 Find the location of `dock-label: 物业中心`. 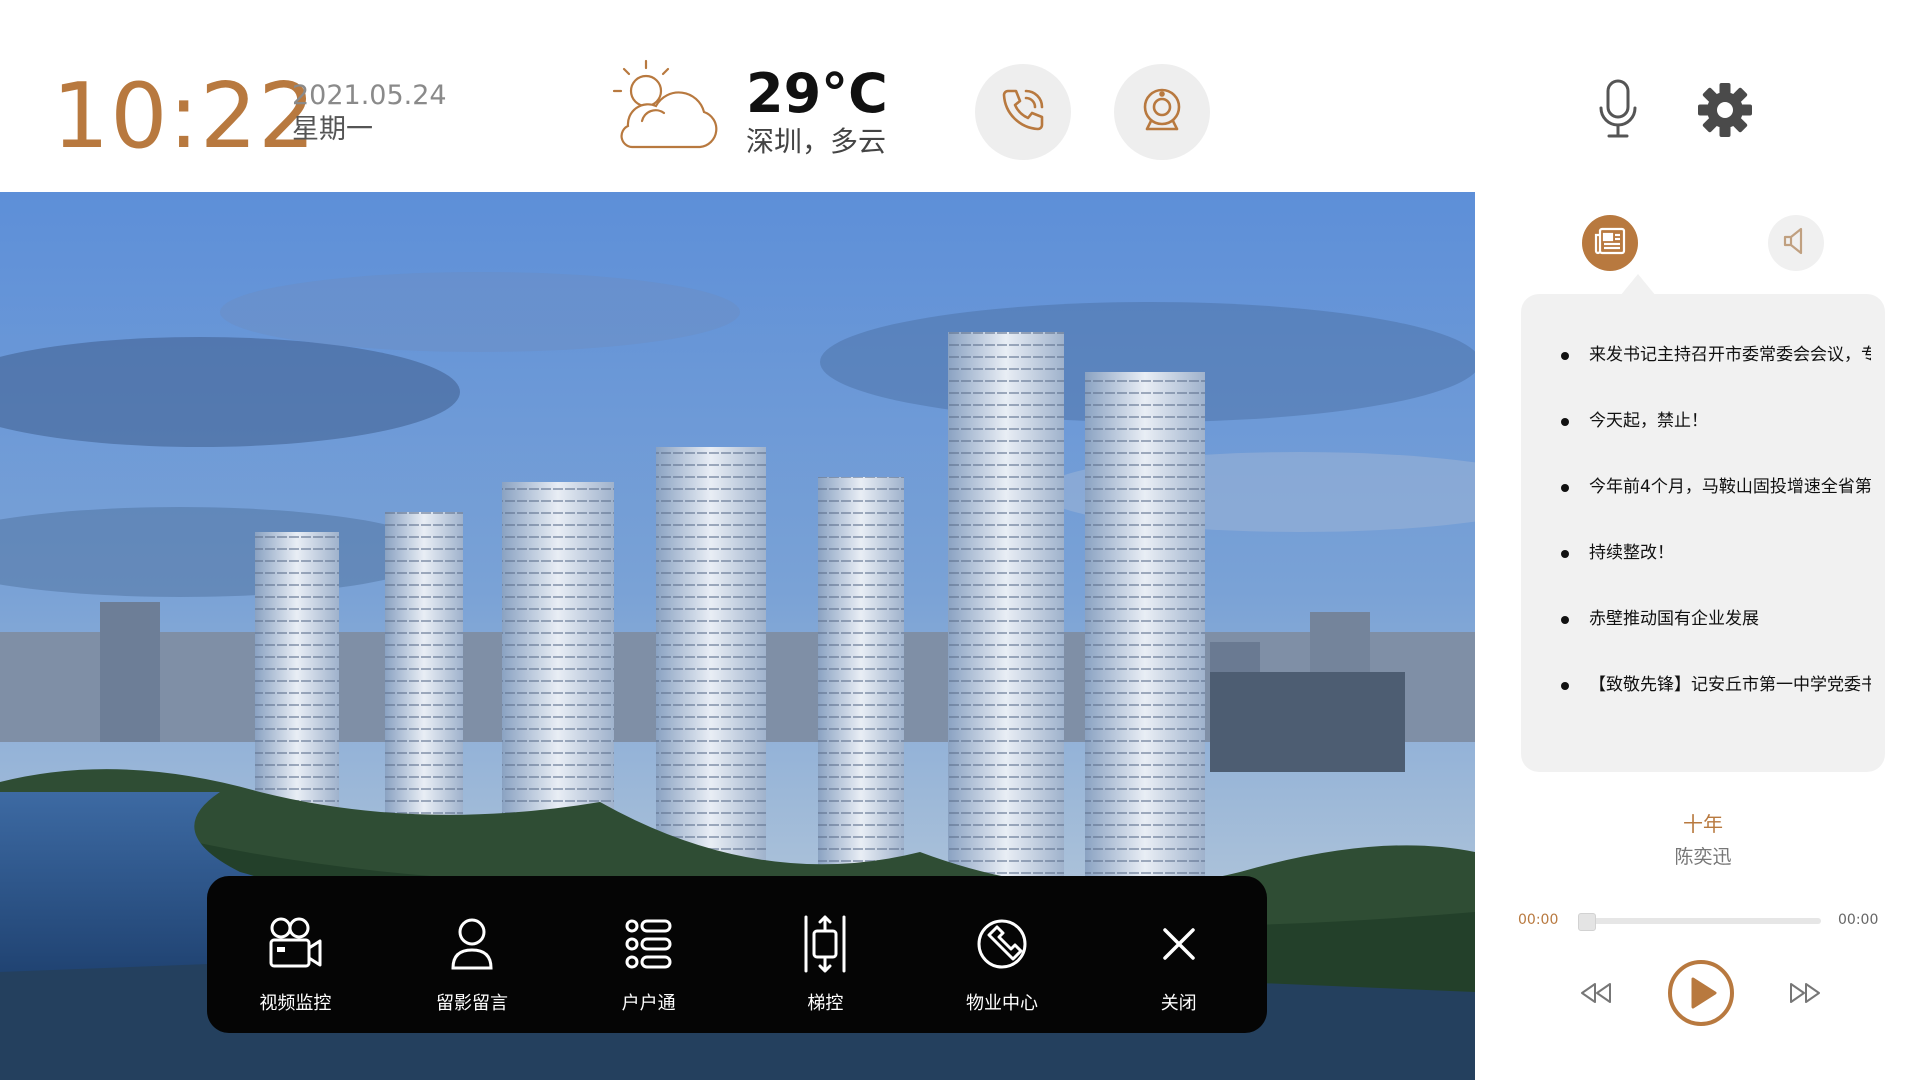

dock-label: 物业中心 is located at coordinates (1002, 1003).